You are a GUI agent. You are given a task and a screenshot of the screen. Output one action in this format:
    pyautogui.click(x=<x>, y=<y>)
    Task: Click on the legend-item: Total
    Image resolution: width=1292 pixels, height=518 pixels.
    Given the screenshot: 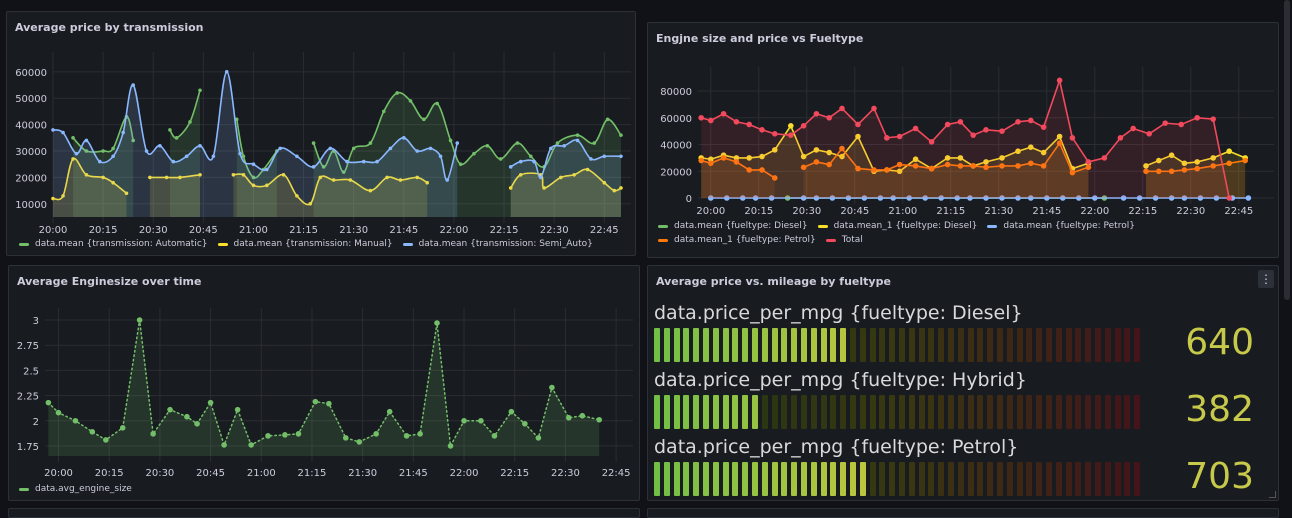 What is the action you would take?
    pyautogui.click(x=844, y=240)
    